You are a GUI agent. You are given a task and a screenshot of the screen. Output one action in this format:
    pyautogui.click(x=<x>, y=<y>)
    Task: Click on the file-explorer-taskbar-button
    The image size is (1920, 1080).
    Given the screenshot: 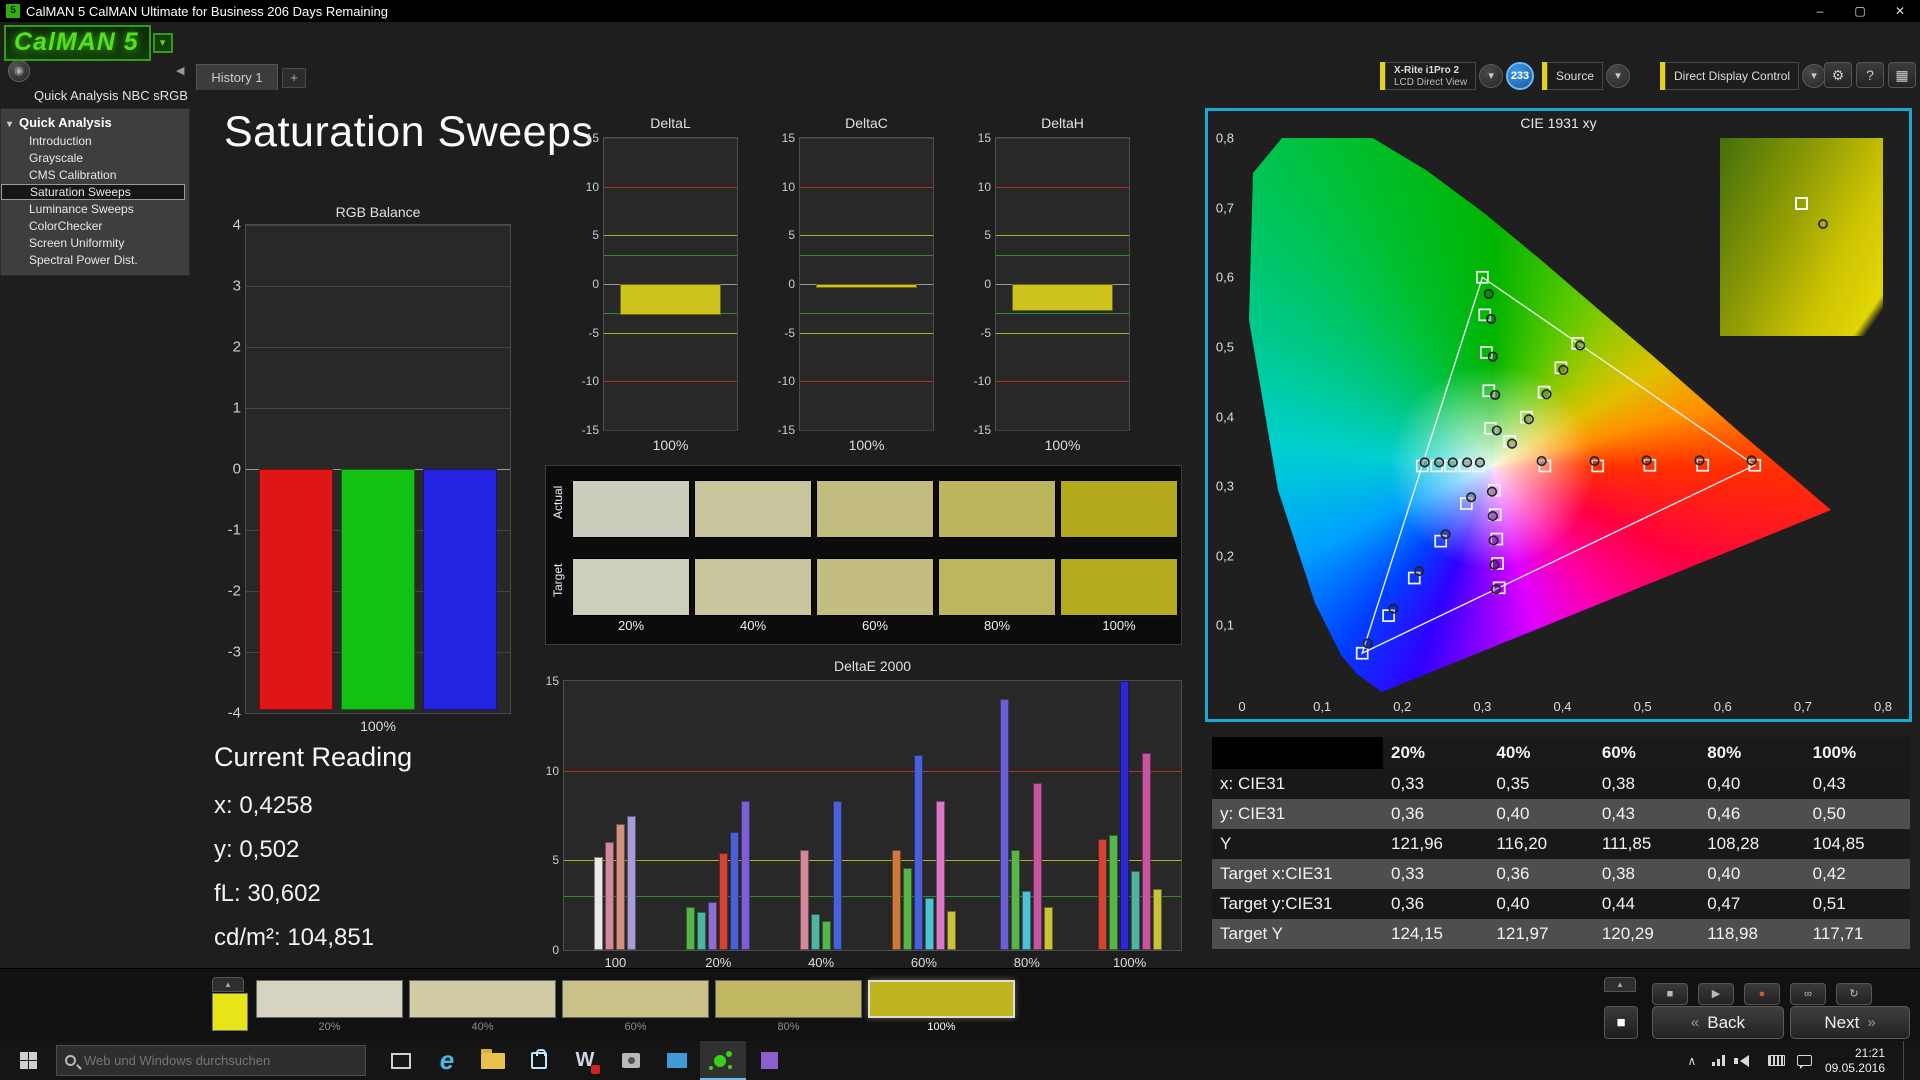 What is the action you would take?
    pyautogui.click(x=493, y=1060)
    